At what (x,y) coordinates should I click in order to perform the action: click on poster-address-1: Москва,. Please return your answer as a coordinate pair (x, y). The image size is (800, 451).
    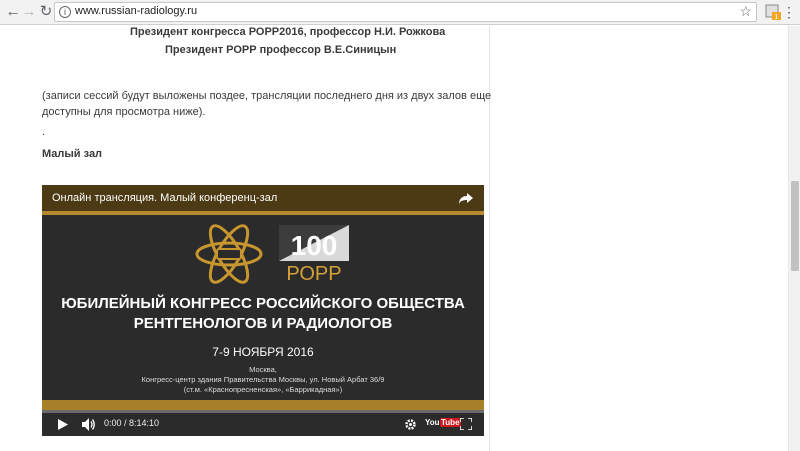
    Looking at the image, I should click on (263, 369).